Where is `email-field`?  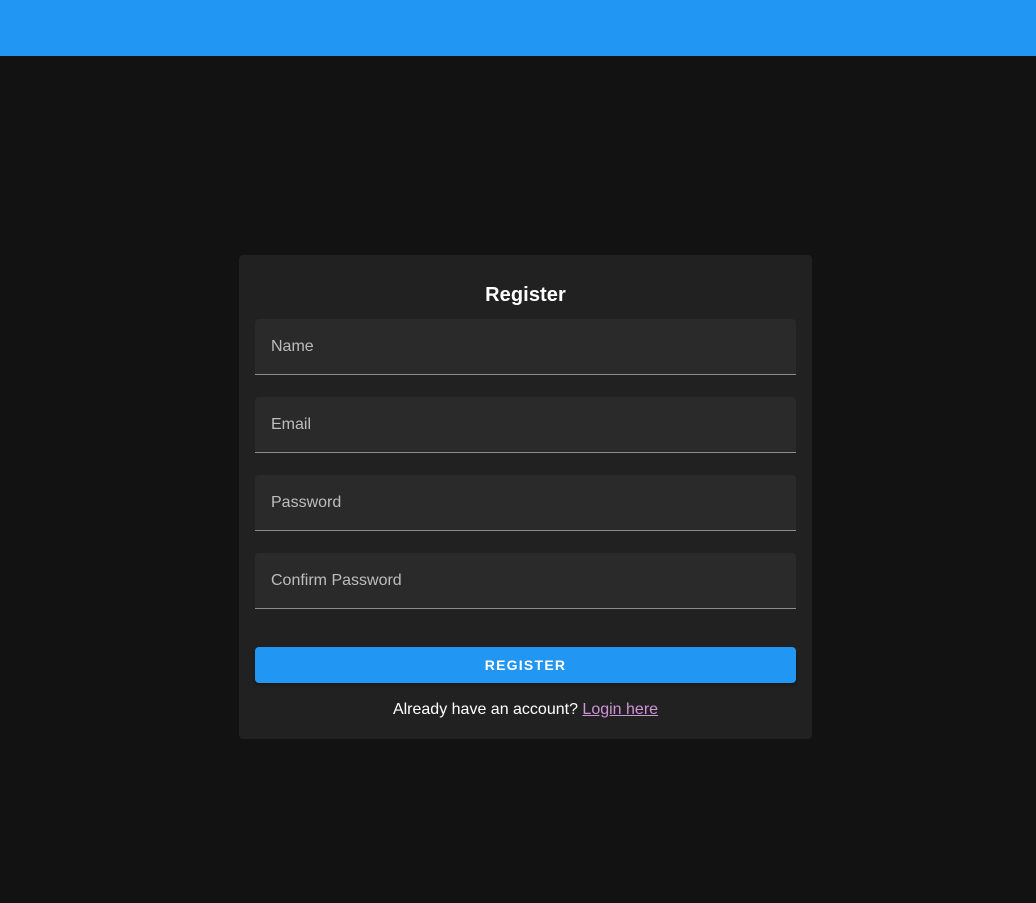 email-field is located at coordinates (525, 425).